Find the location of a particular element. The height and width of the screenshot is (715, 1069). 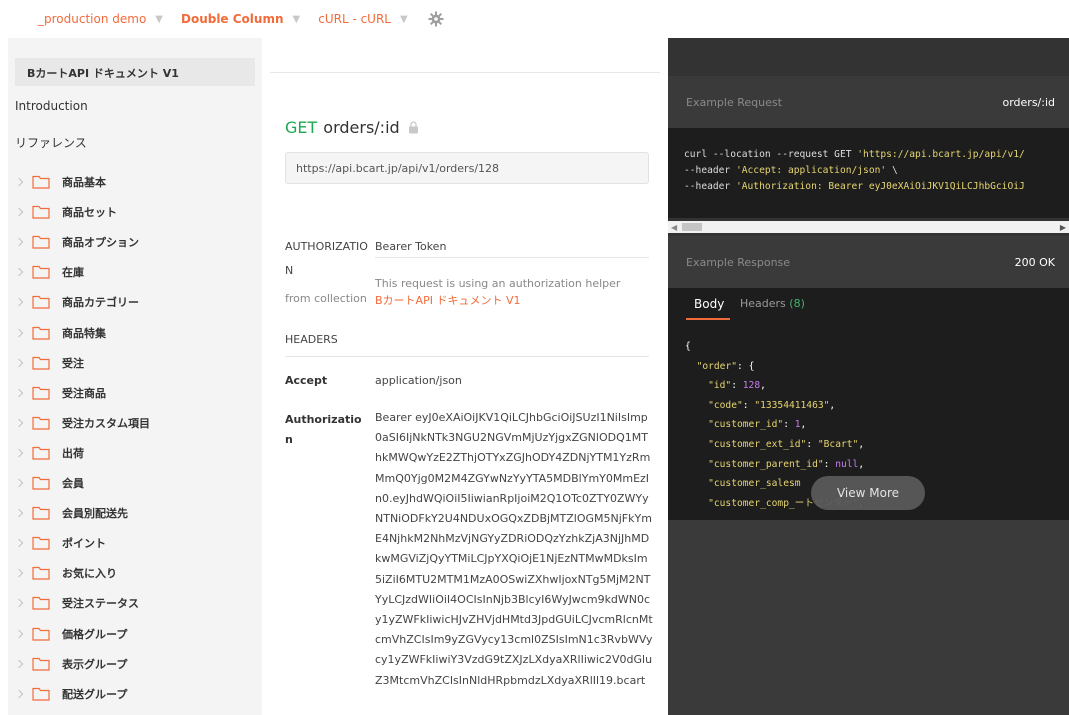

tab-headers: Headers (8) is located at coordinates (772, 303).